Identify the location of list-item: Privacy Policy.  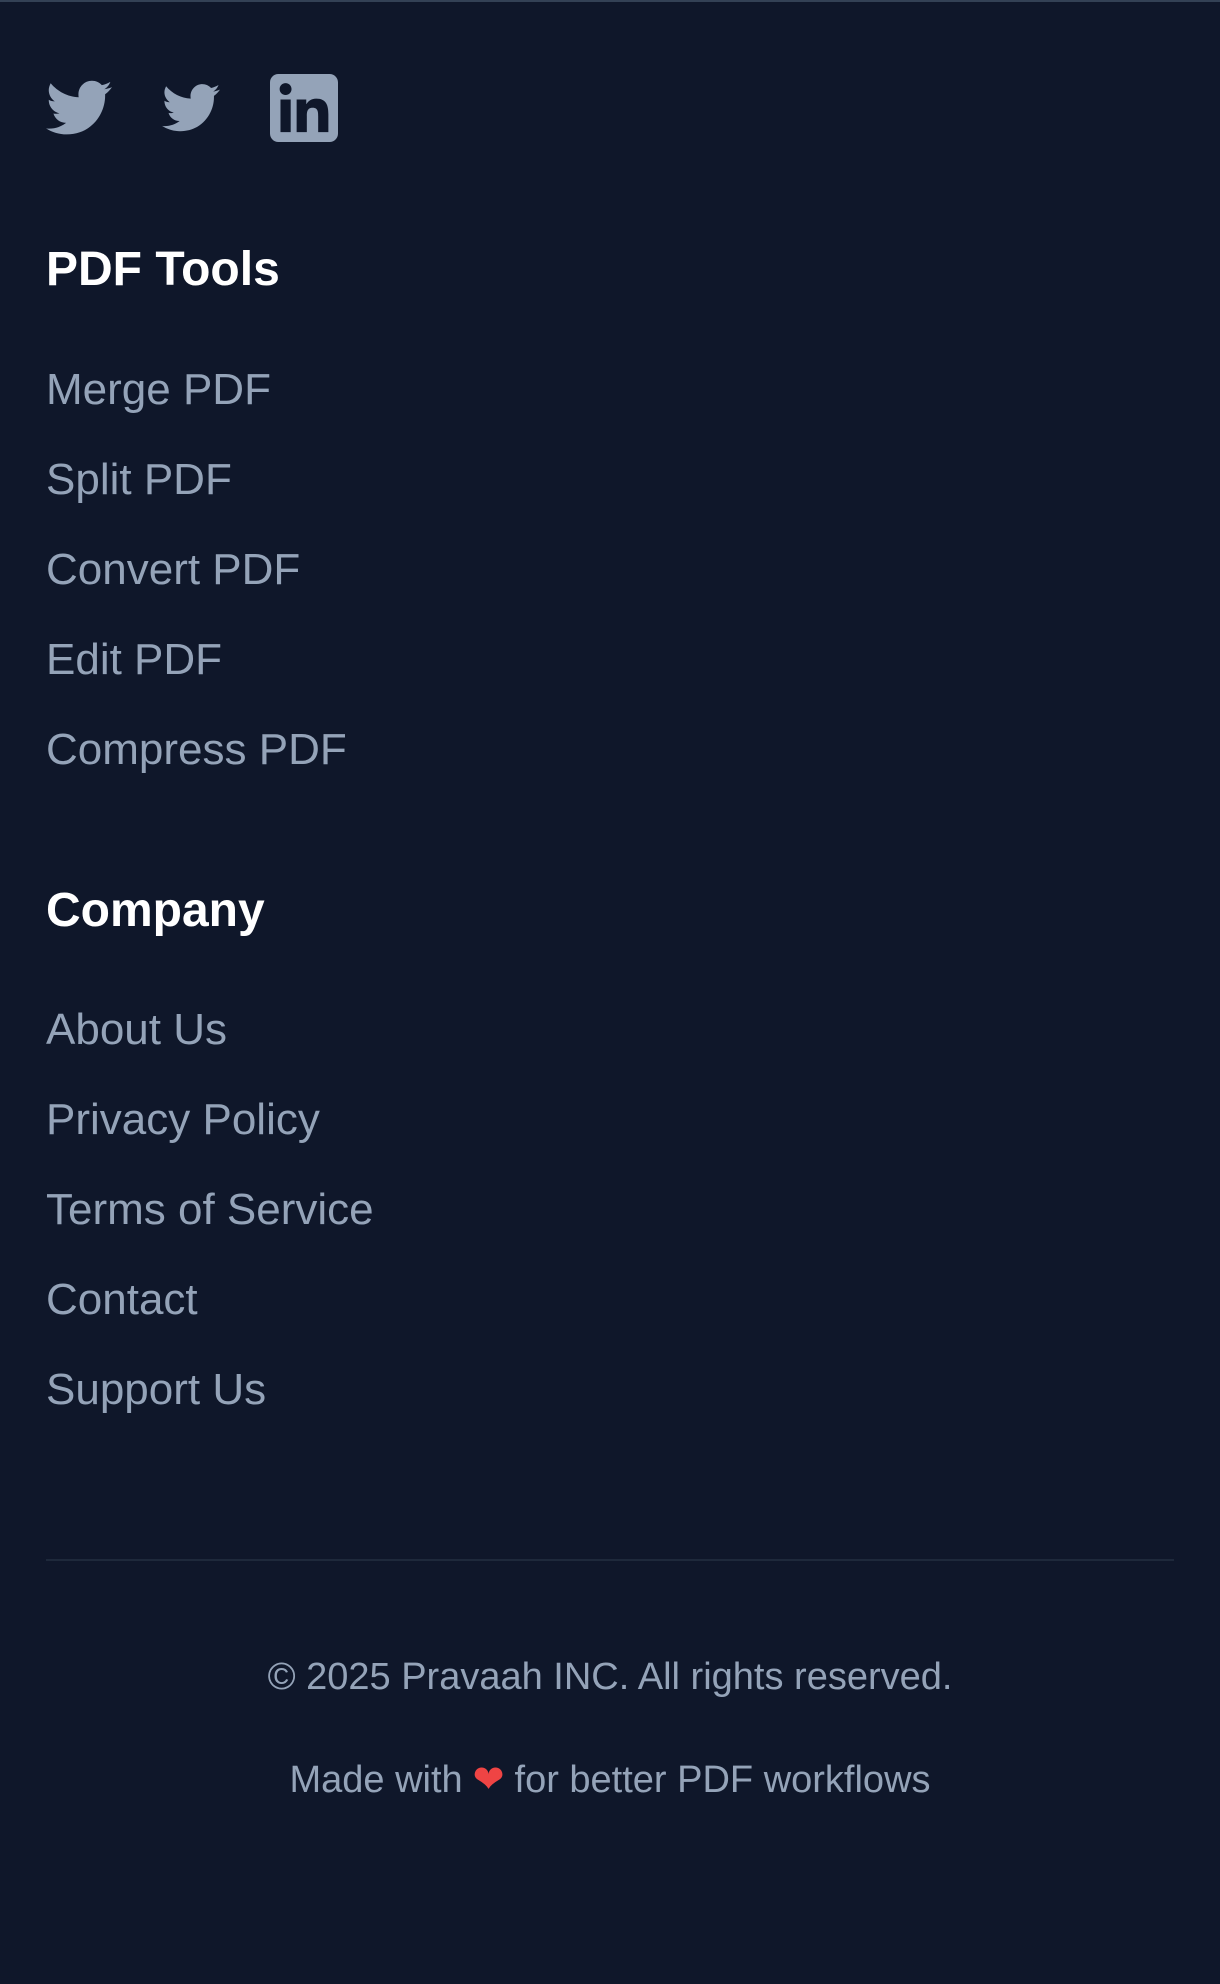
(210, 1135).